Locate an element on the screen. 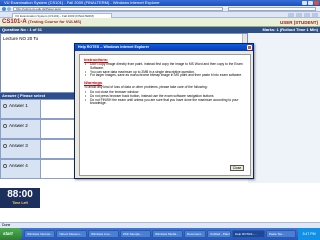 The width and height of the screenshot is (320, 240). print-icon is located at coordinates (299, 15).